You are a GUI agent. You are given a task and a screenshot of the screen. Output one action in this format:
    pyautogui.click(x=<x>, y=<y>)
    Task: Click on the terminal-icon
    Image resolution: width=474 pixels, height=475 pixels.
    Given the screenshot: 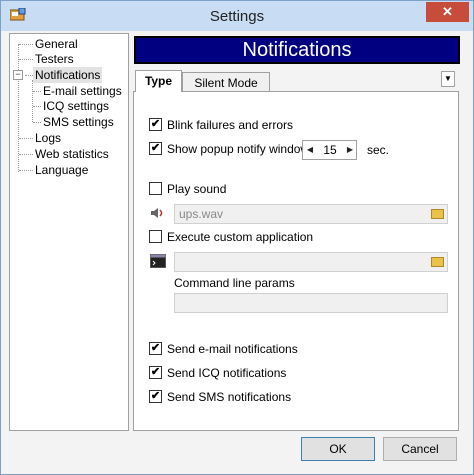 What is the action you would take?
    pyautogui.click(x=158, y=261)
    